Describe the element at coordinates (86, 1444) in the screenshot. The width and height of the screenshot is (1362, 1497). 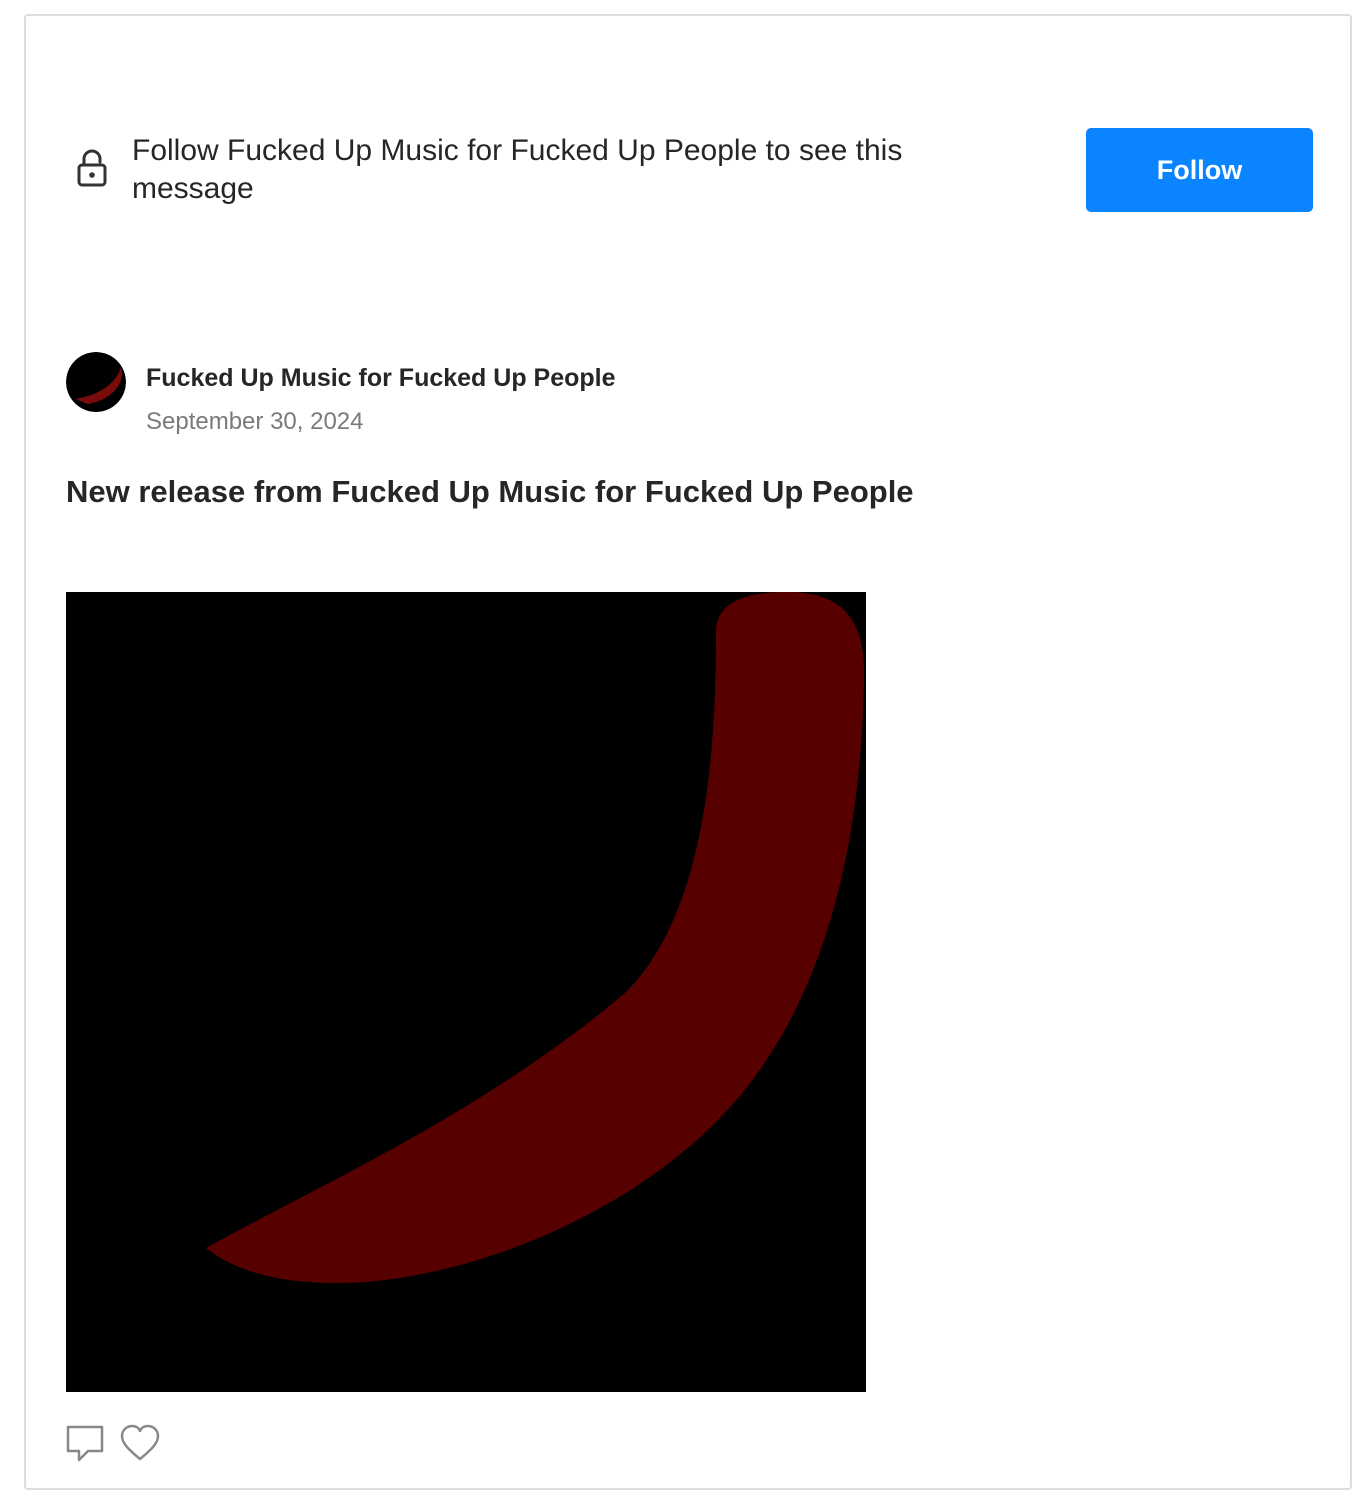
I see `comment-icon` at that location.